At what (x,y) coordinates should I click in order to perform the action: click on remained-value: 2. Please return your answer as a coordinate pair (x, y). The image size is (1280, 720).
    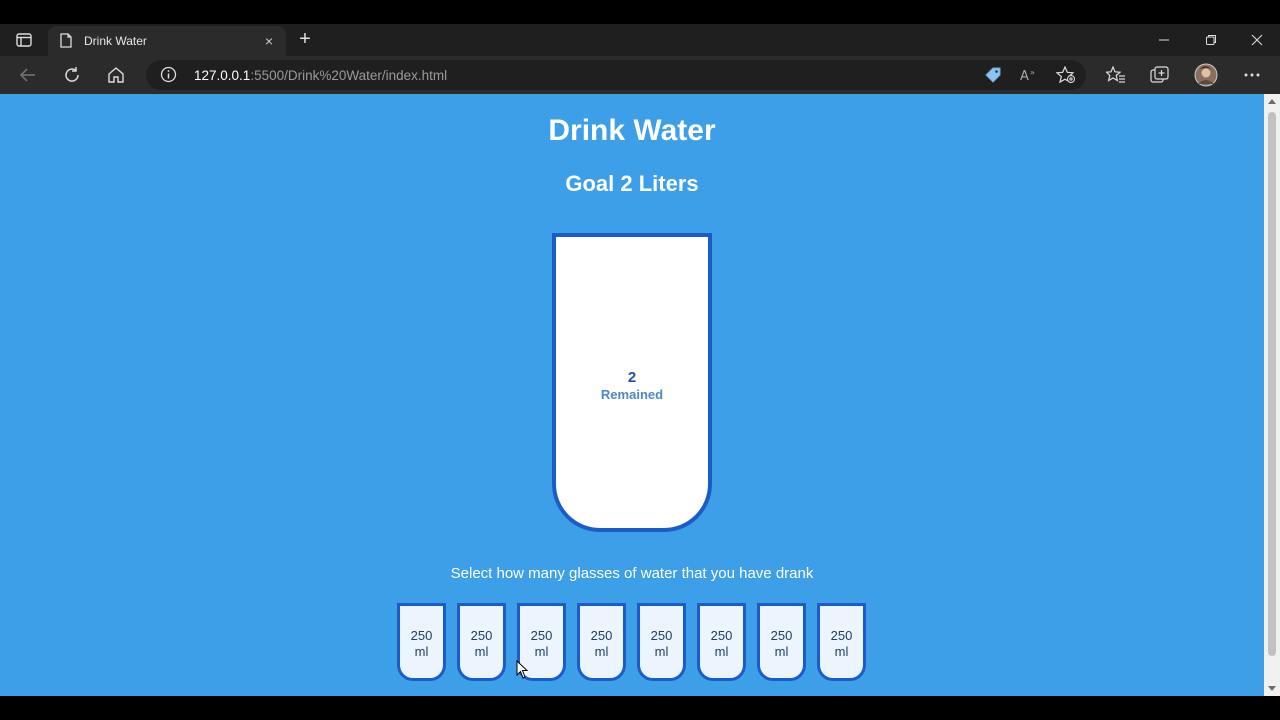
    Looking at the image, I should click on (632, 377).